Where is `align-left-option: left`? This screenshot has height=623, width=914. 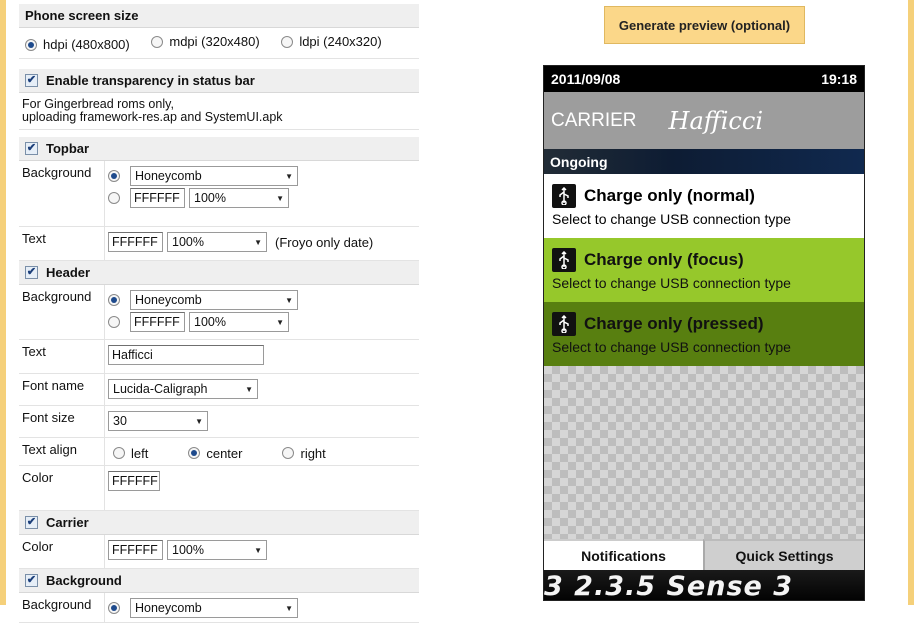 align-left-option: left is located at coordinates (130, 453).